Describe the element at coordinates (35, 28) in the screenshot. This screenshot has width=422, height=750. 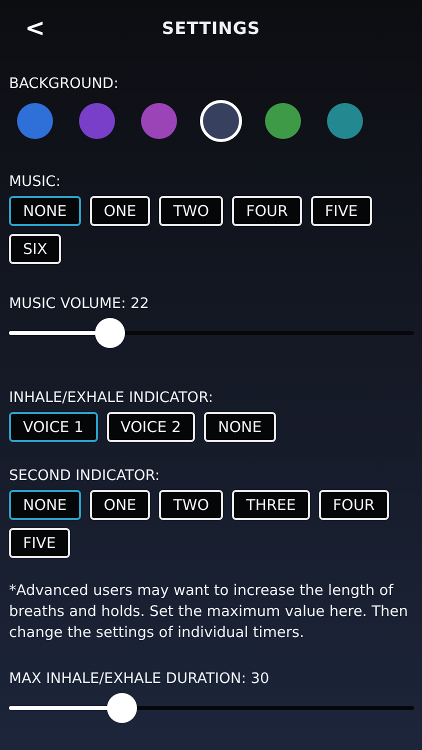
I see `back-button: <` at that location.